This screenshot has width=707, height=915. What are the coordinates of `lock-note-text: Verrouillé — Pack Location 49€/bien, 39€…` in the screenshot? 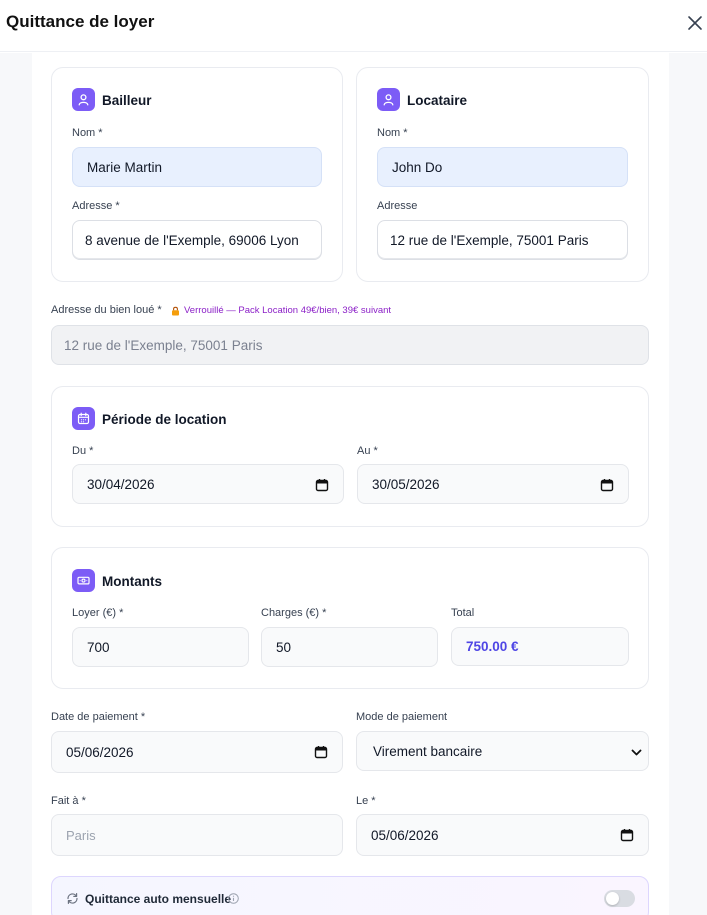 It's located at (288, 310).